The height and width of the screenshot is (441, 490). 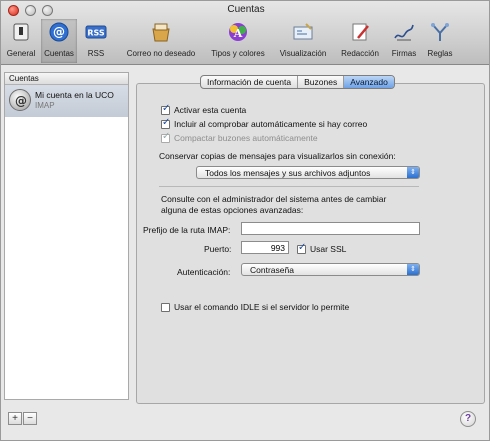 I want to click on use-ssl-checkbox: Usar SSL, so click(x=322, y=248).